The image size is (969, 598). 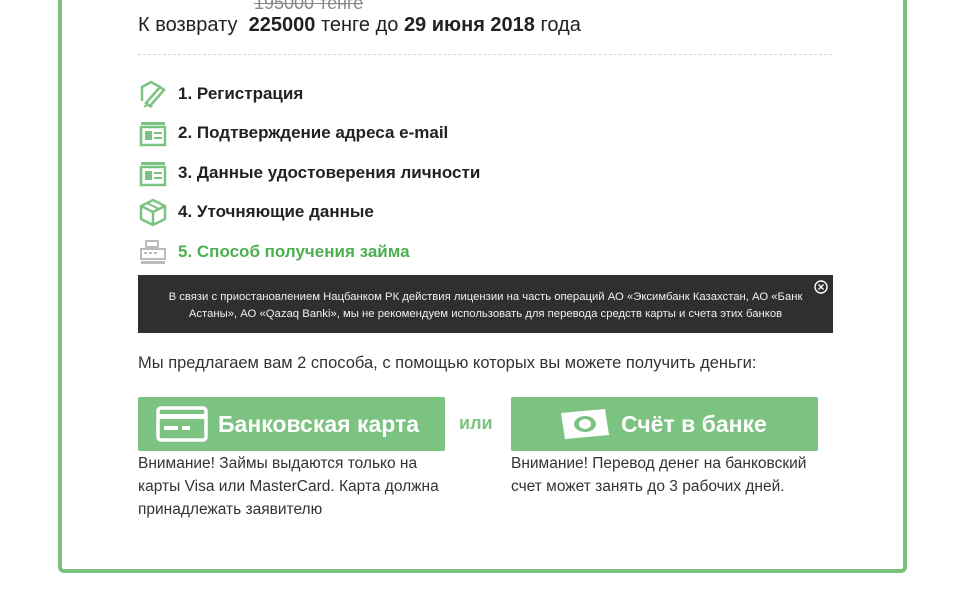 I want to click on cash-register-icon, so click(x=153, y=252).